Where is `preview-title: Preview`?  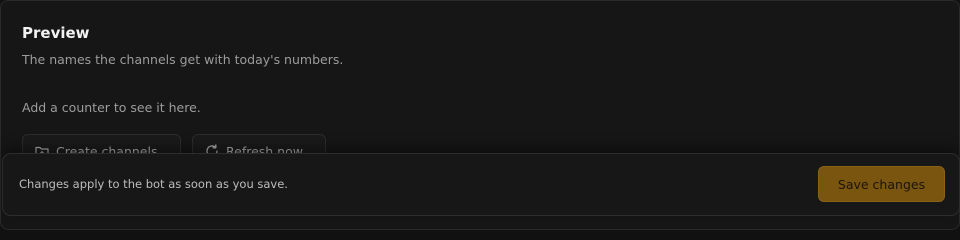
preview-title: Preview is located at coordinates (56, 33).